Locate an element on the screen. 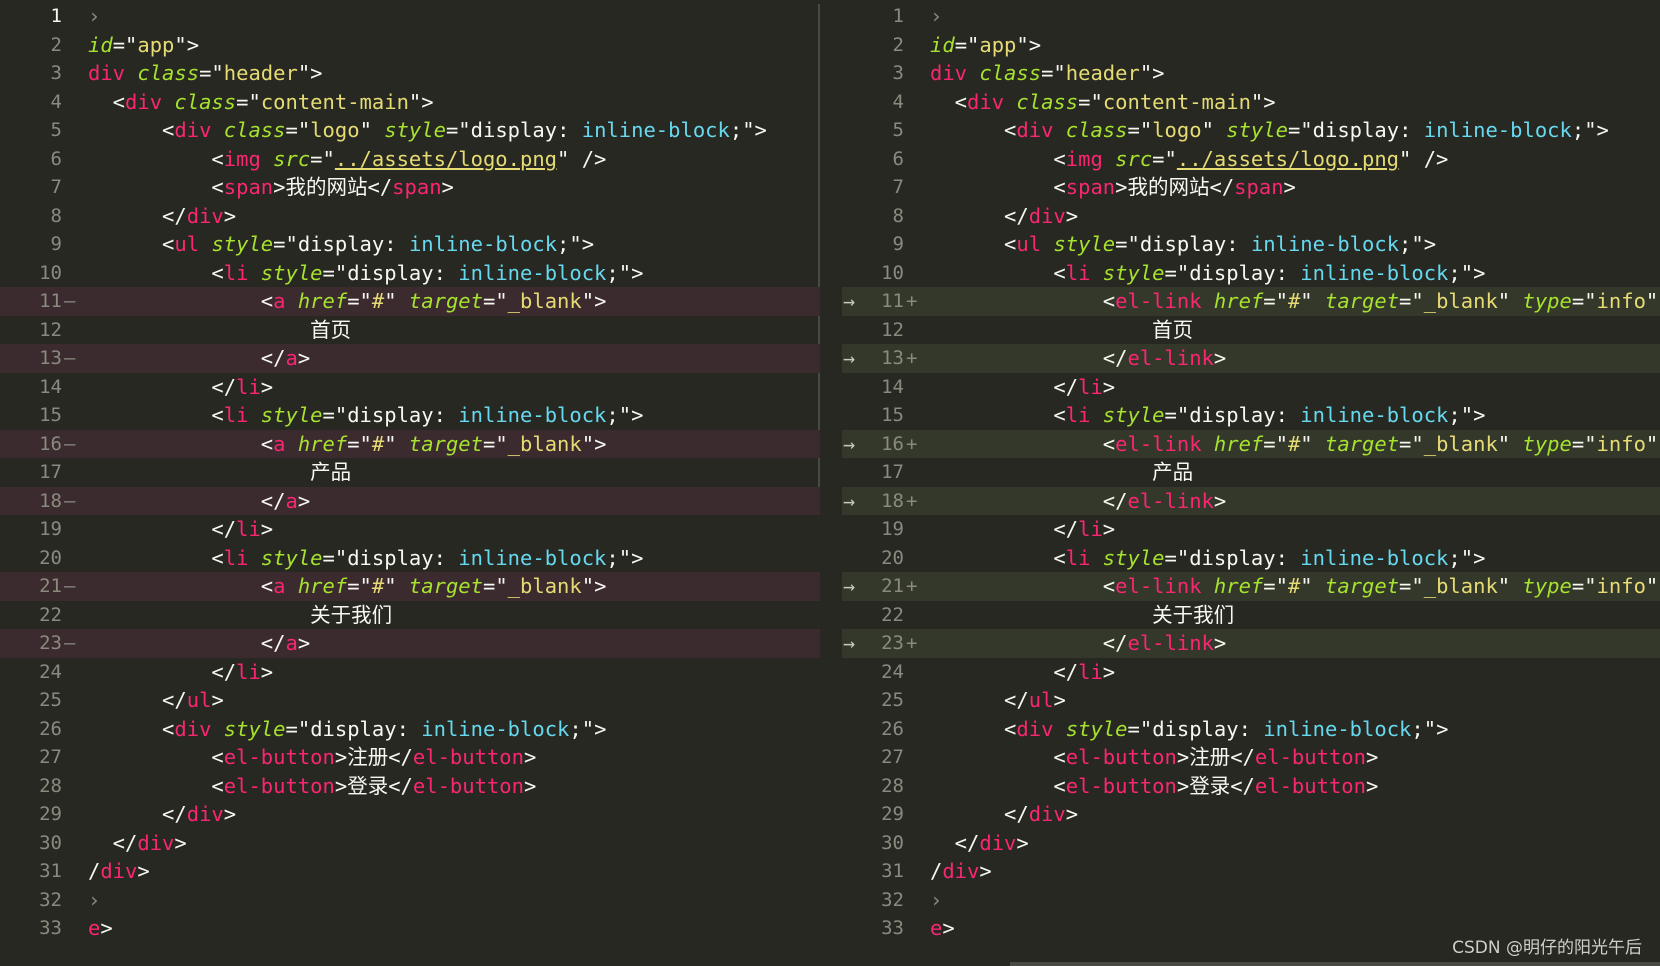 This screenshot has width=1660, height=966. code-line: 13— </a> is located at coordinates (410, 358).